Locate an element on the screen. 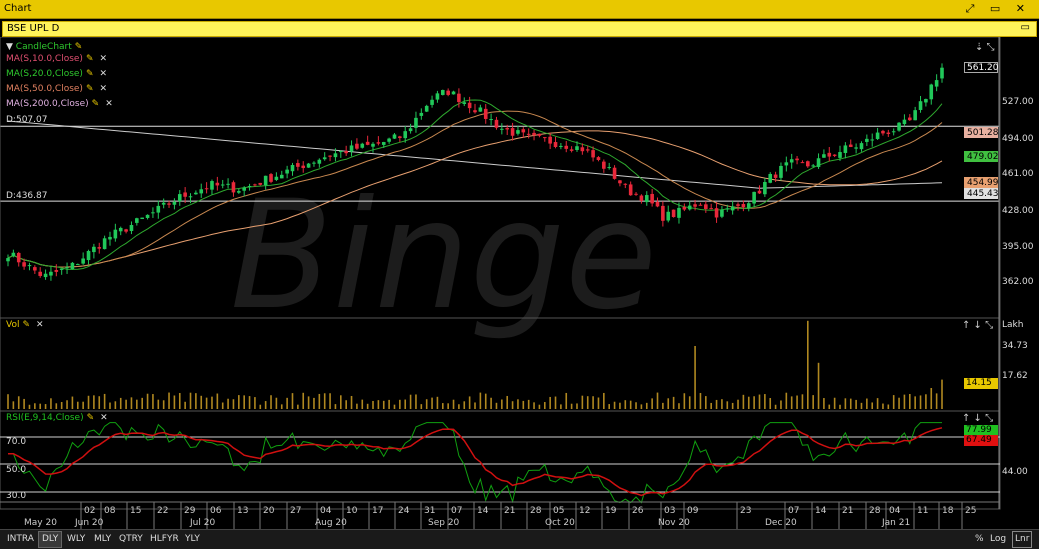 The width and height of the screenshot is (1039, 549). period-dly-button: DLY is located at coordinates (50, 539).